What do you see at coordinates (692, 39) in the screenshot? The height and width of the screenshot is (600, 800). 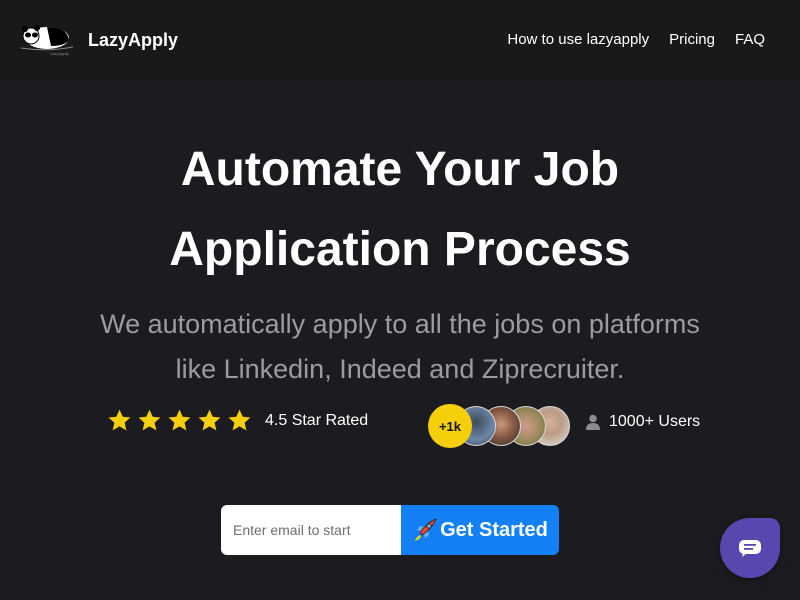 I see `nav-link-pricing: Pricing` at bounding box center [692, 39].